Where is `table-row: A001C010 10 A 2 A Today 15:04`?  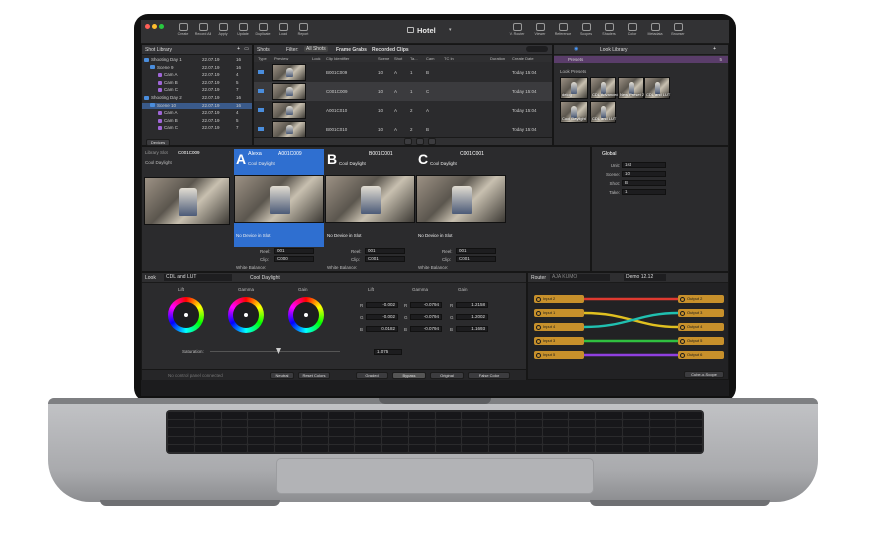
table-row: A001C010 10 A 2 A Today 15:04 is located at coordinates (403, 110).